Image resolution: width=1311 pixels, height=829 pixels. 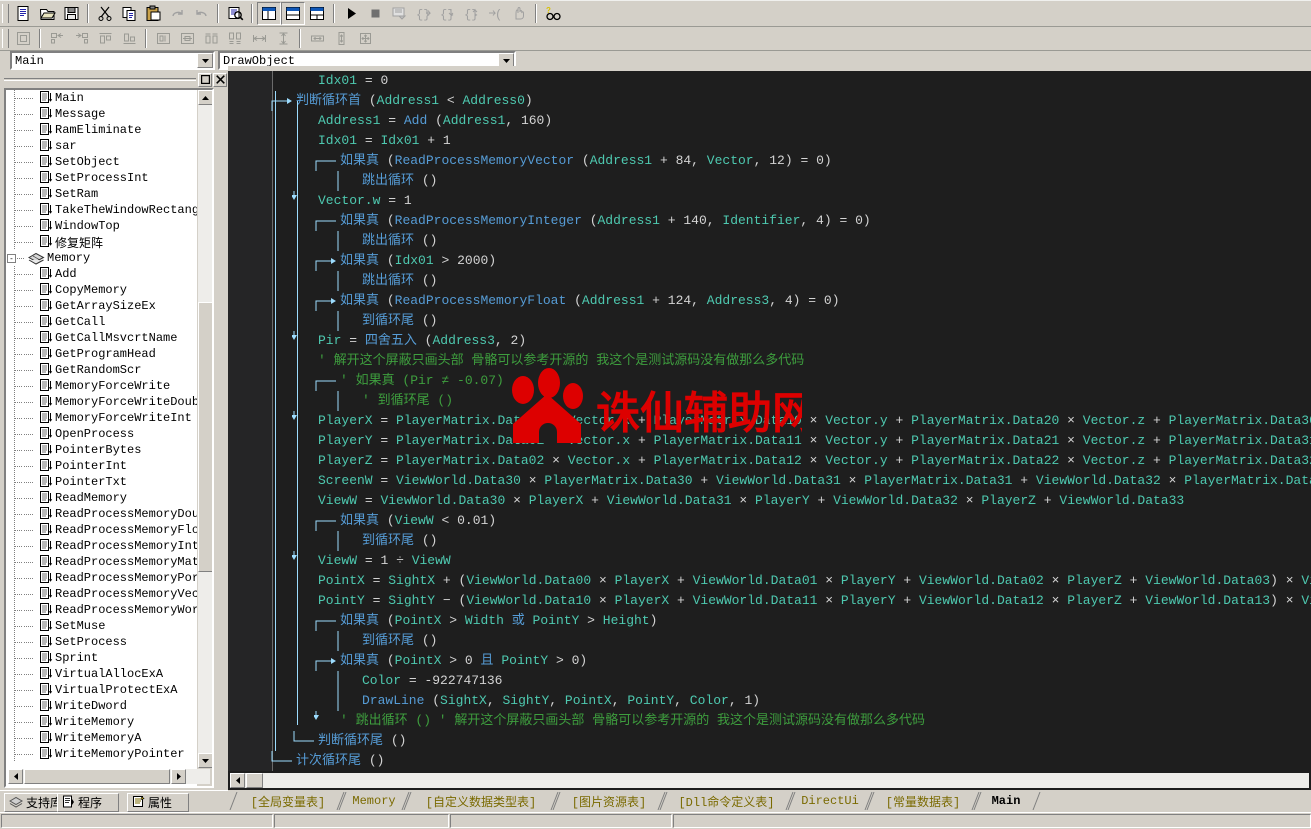 I want to click on code-hscroll-track, so click(x=769, y=780).